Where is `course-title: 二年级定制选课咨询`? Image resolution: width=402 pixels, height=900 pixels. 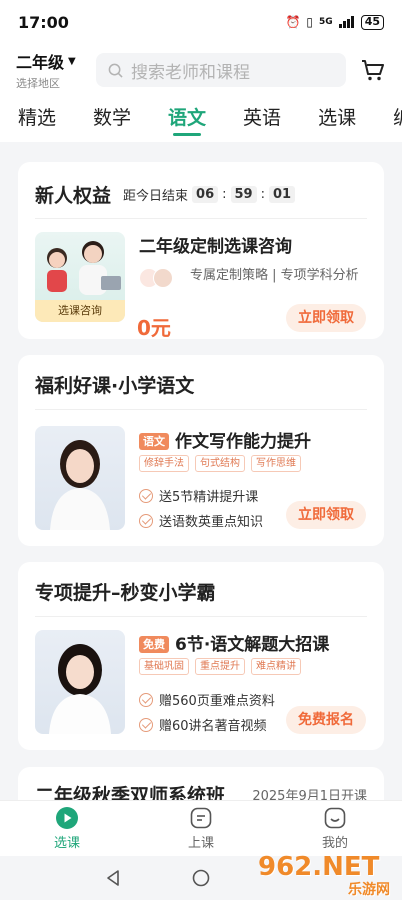 course-title: 二年级定制选课咨询 is located at coordinates (215, 244).